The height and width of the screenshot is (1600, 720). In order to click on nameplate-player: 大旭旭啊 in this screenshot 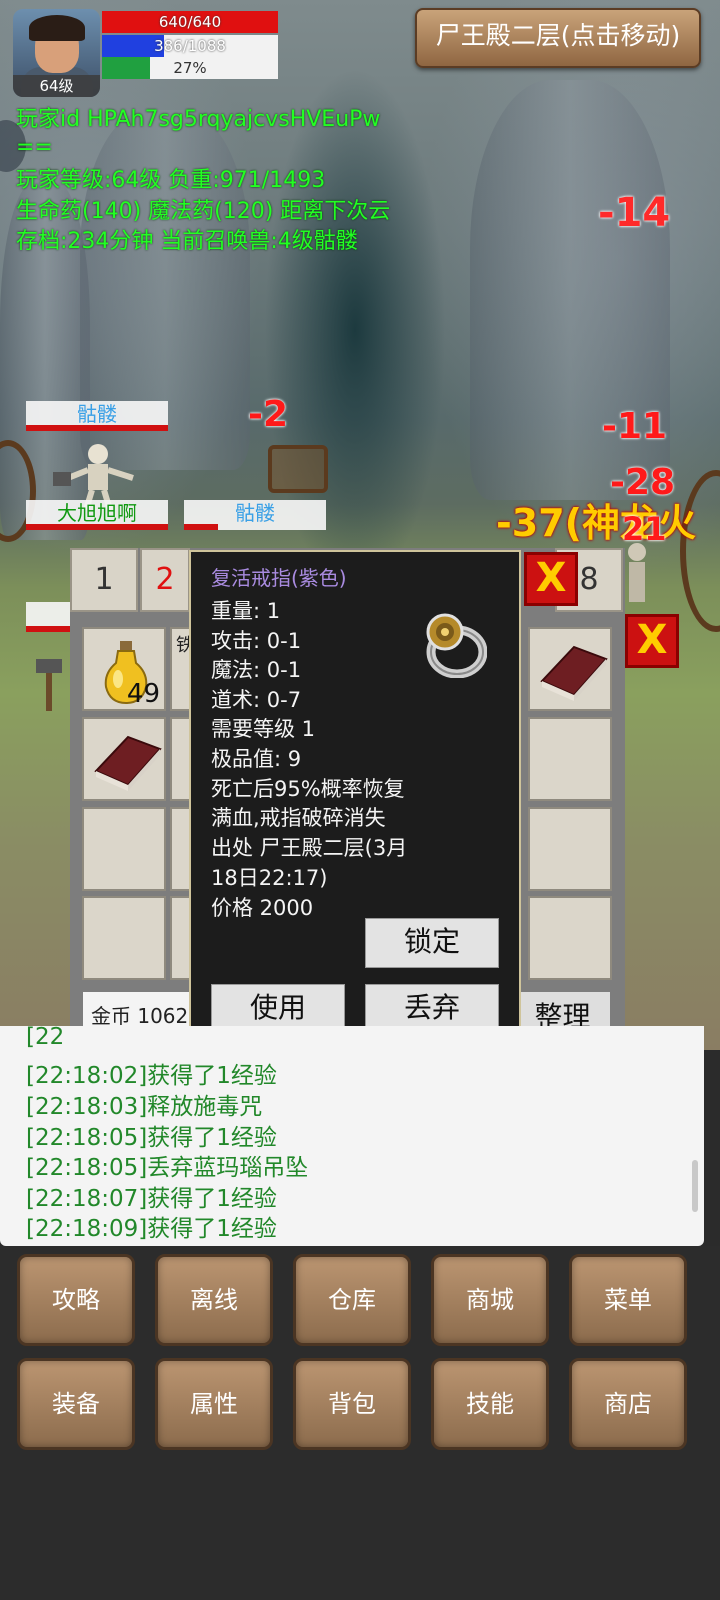, I will do `click(97, 515)`.